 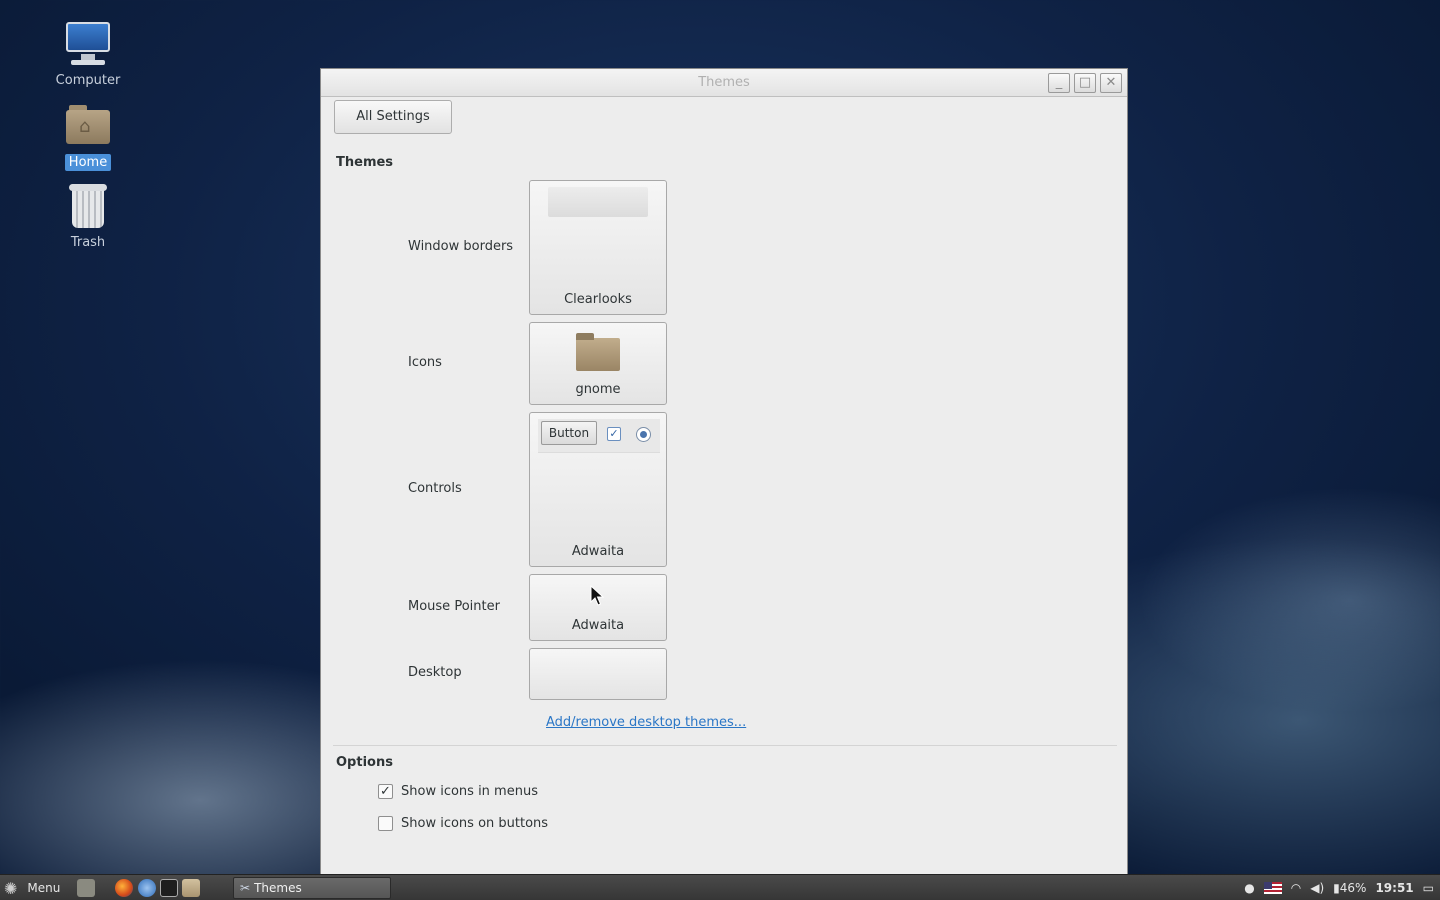 What do you see at coordinates (598, 299) in the screenshot?
I see `window-borders-theme-name: Clearlooks` at bounding box center [598, 299].